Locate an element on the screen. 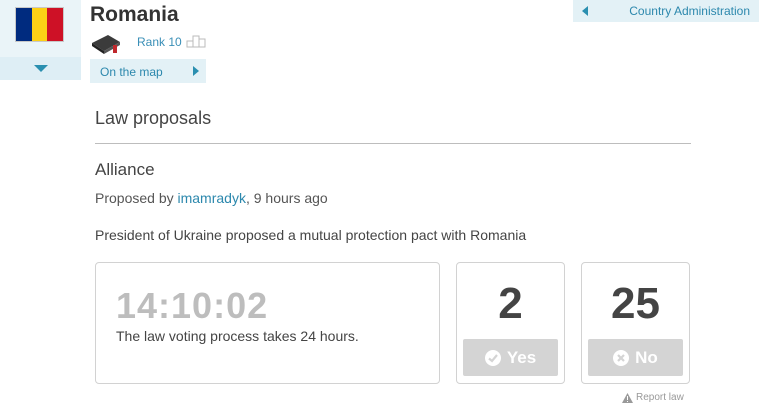 This screenshot has width=761, height=411. chevron-left-icon is located at coordinates (585, 11).